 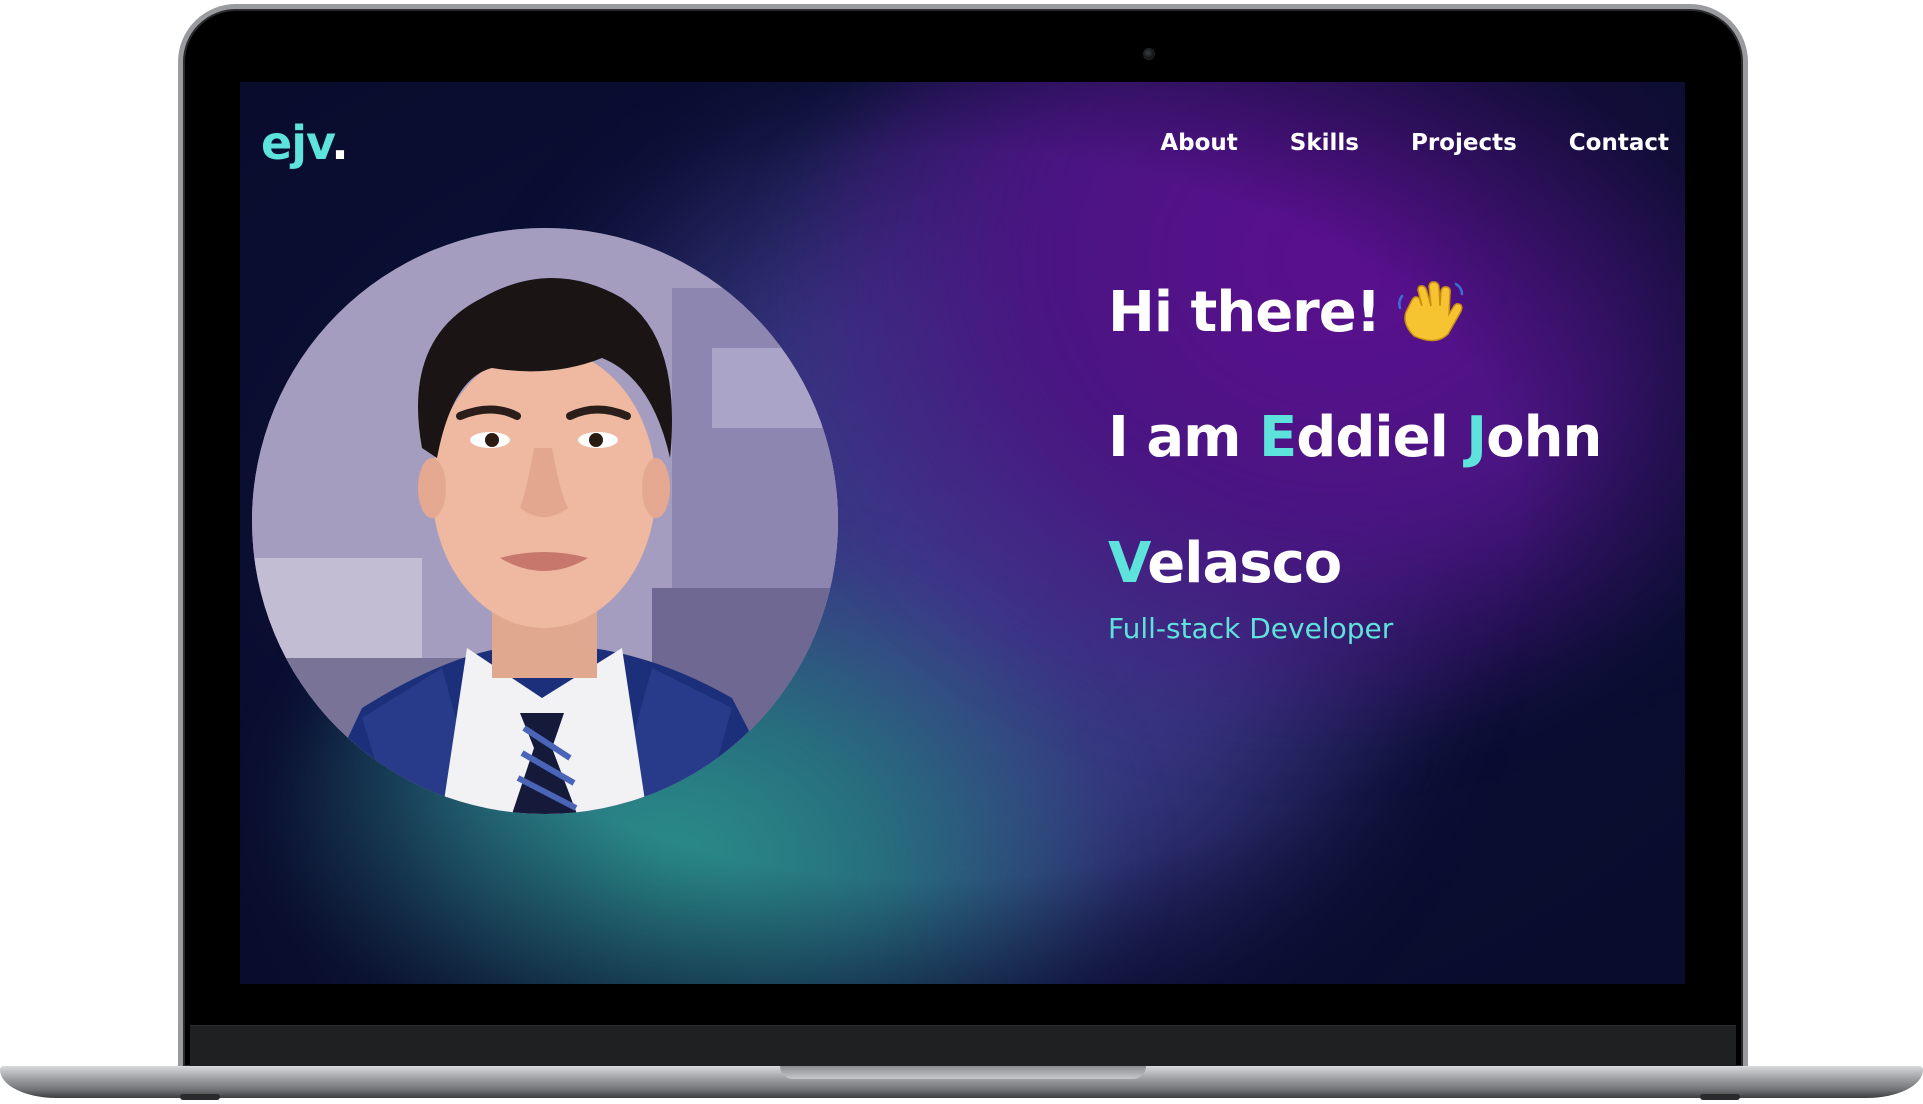 What do you see at coordinates (1431, 311) in the screenshot?
I see `waving-hand-icon` at bounding box center [1431, 311].